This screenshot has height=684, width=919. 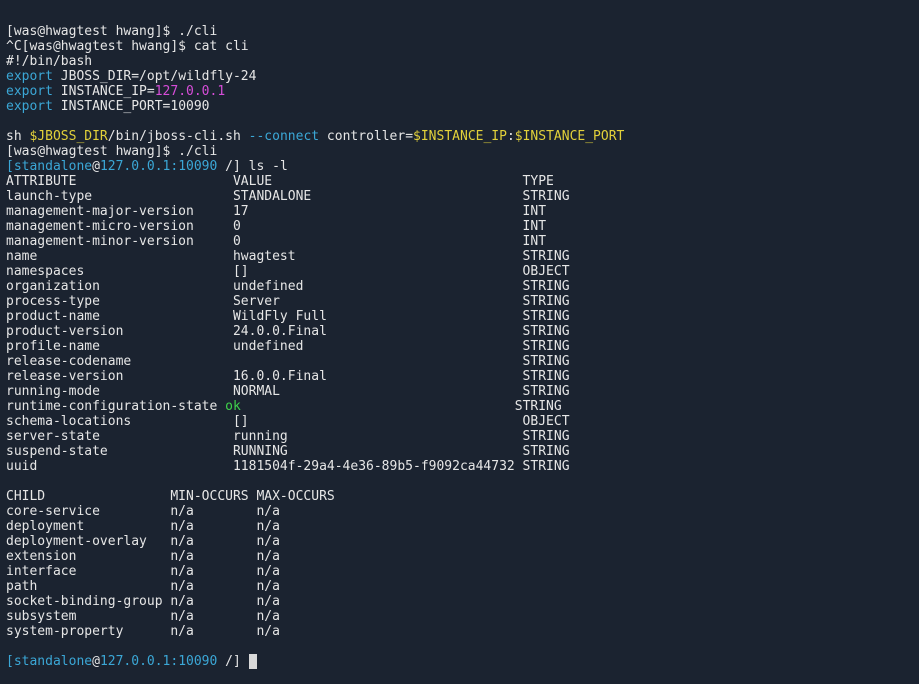 I want to click on terminal-line: ^C[was@hwagtest hwang]$ cat cli, so click(x=462, y=46).